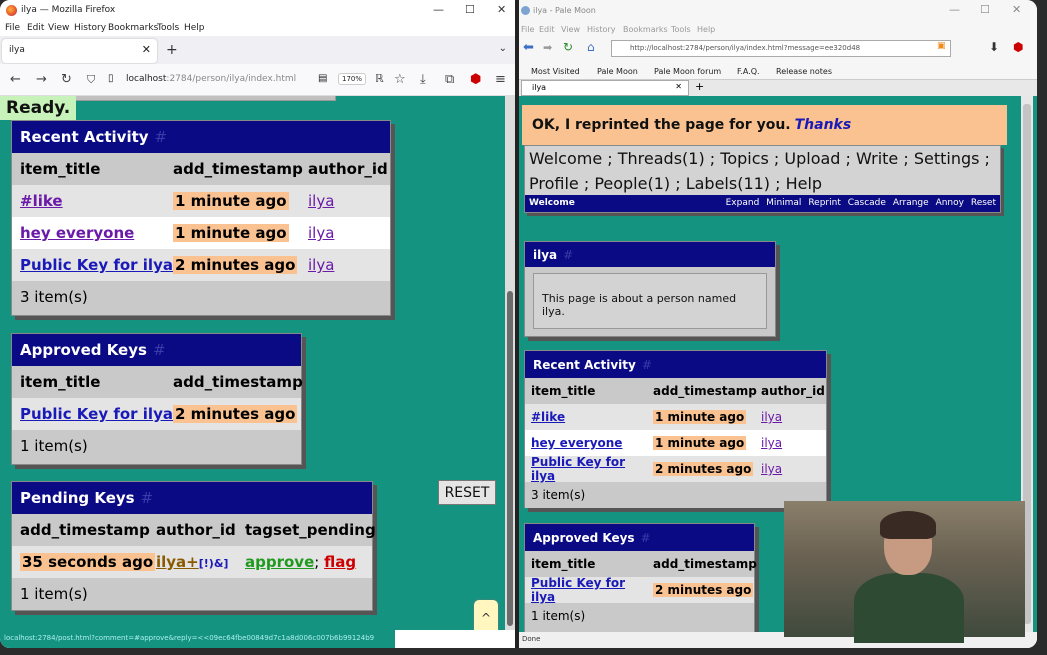 Image resolution: width=1047 pixels, height=655 pixels. Describe the element at coordinates (214, 563) in the screenshot. I see `author-flags: [!)&]` at that location.